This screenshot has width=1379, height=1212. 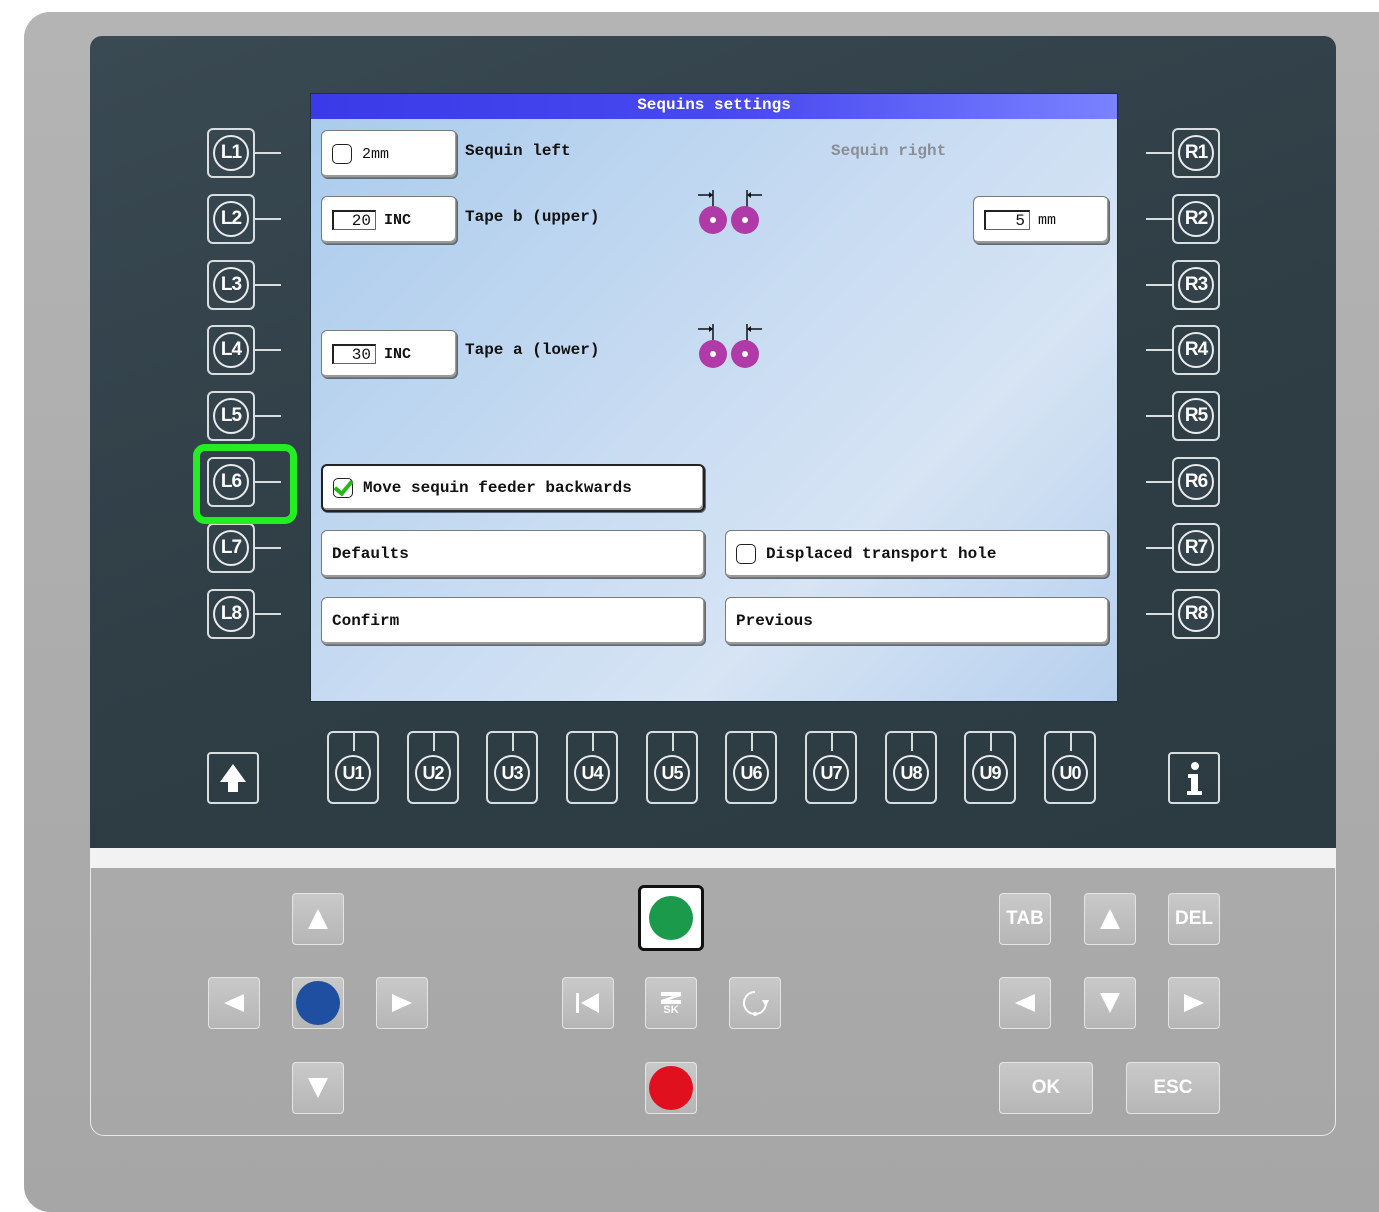 I want to click on sequin-2mm-label: 2mm, so click(x=376, y=154).